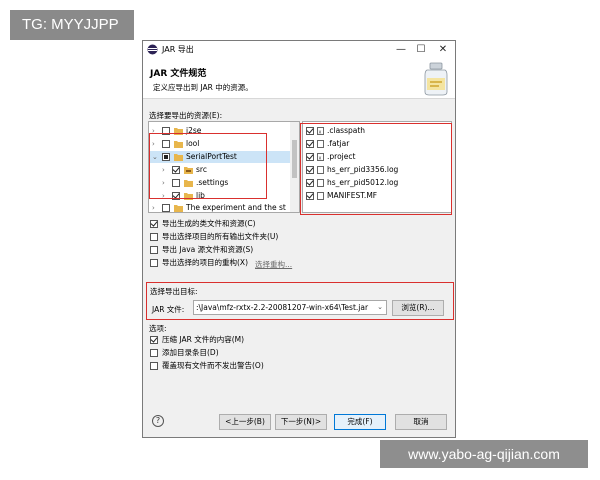 The width and height of the screenshot is (600, 480). What do you see at coordinates (346, 130) in the screenshot?
I see `file-item-label: .classpath` at bounding box center [346, 130].